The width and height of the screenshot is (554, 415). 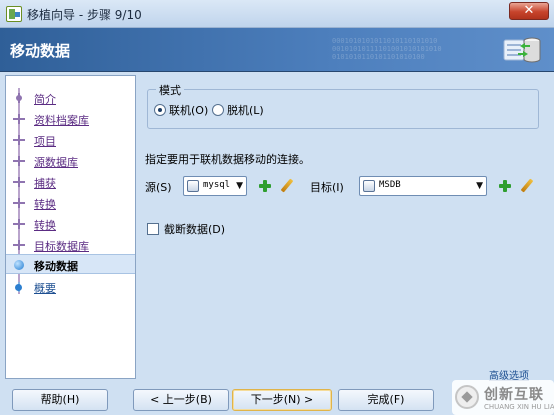 I want to click on truncate-data-option: 截断数据(D), so click(x=186, y=229).